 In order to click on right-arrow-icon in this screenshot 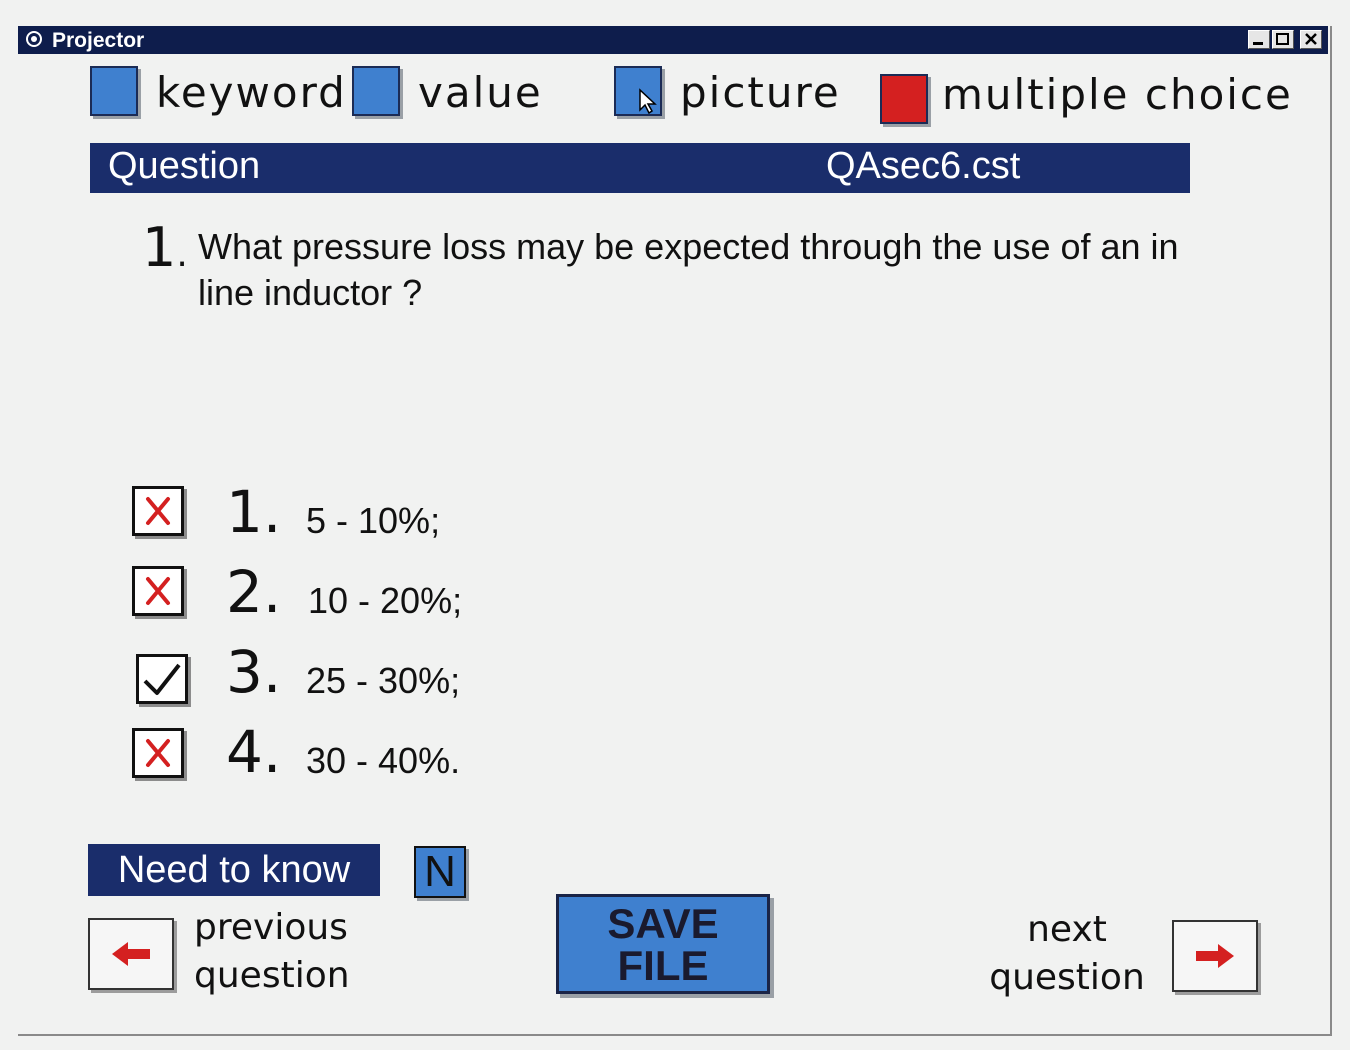, I will do `click(1215, 956)`.